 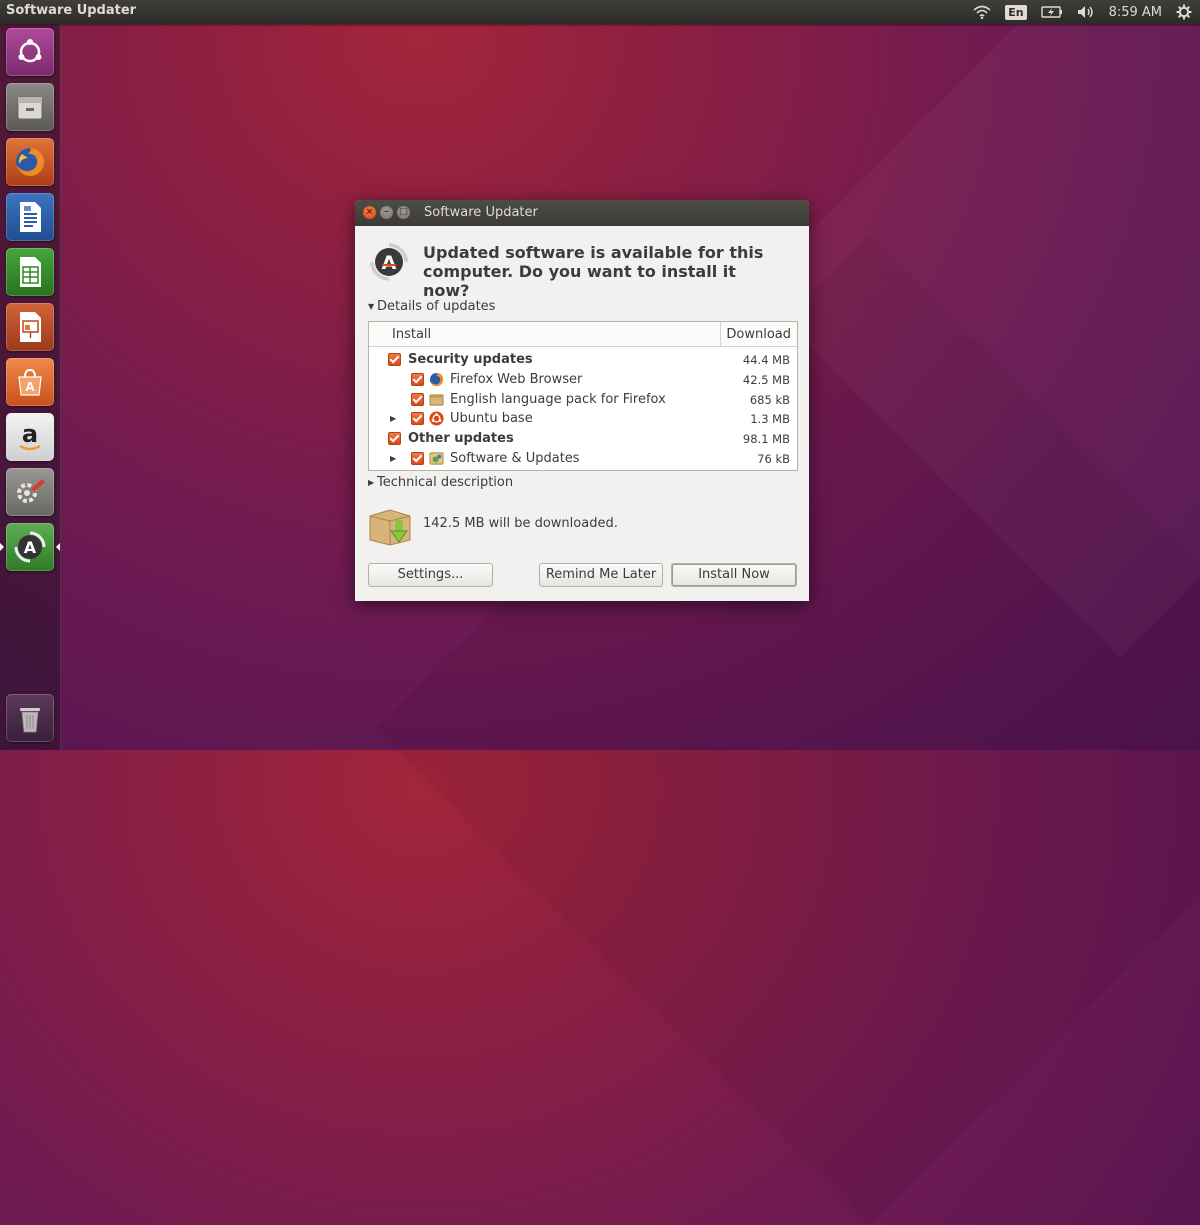 I want to click on download-summary: 142.5 MB will be downloaded., so click(x=520, y=523).